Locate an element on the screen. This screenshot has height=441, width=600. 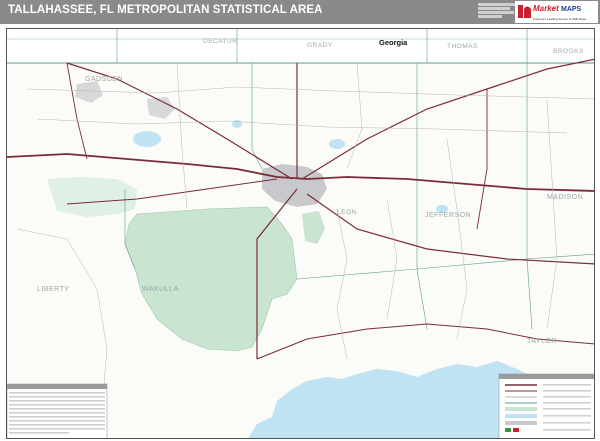
forest-patch is located at coordinates (92, 197).